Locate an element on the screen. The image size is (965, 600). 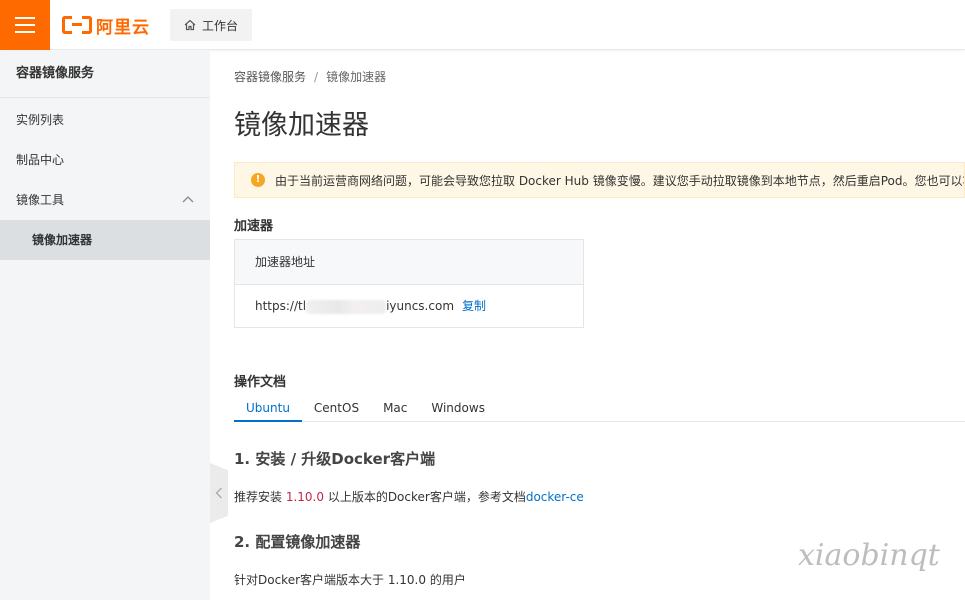
chevron-left-icon is located at coordinates (218, 493).